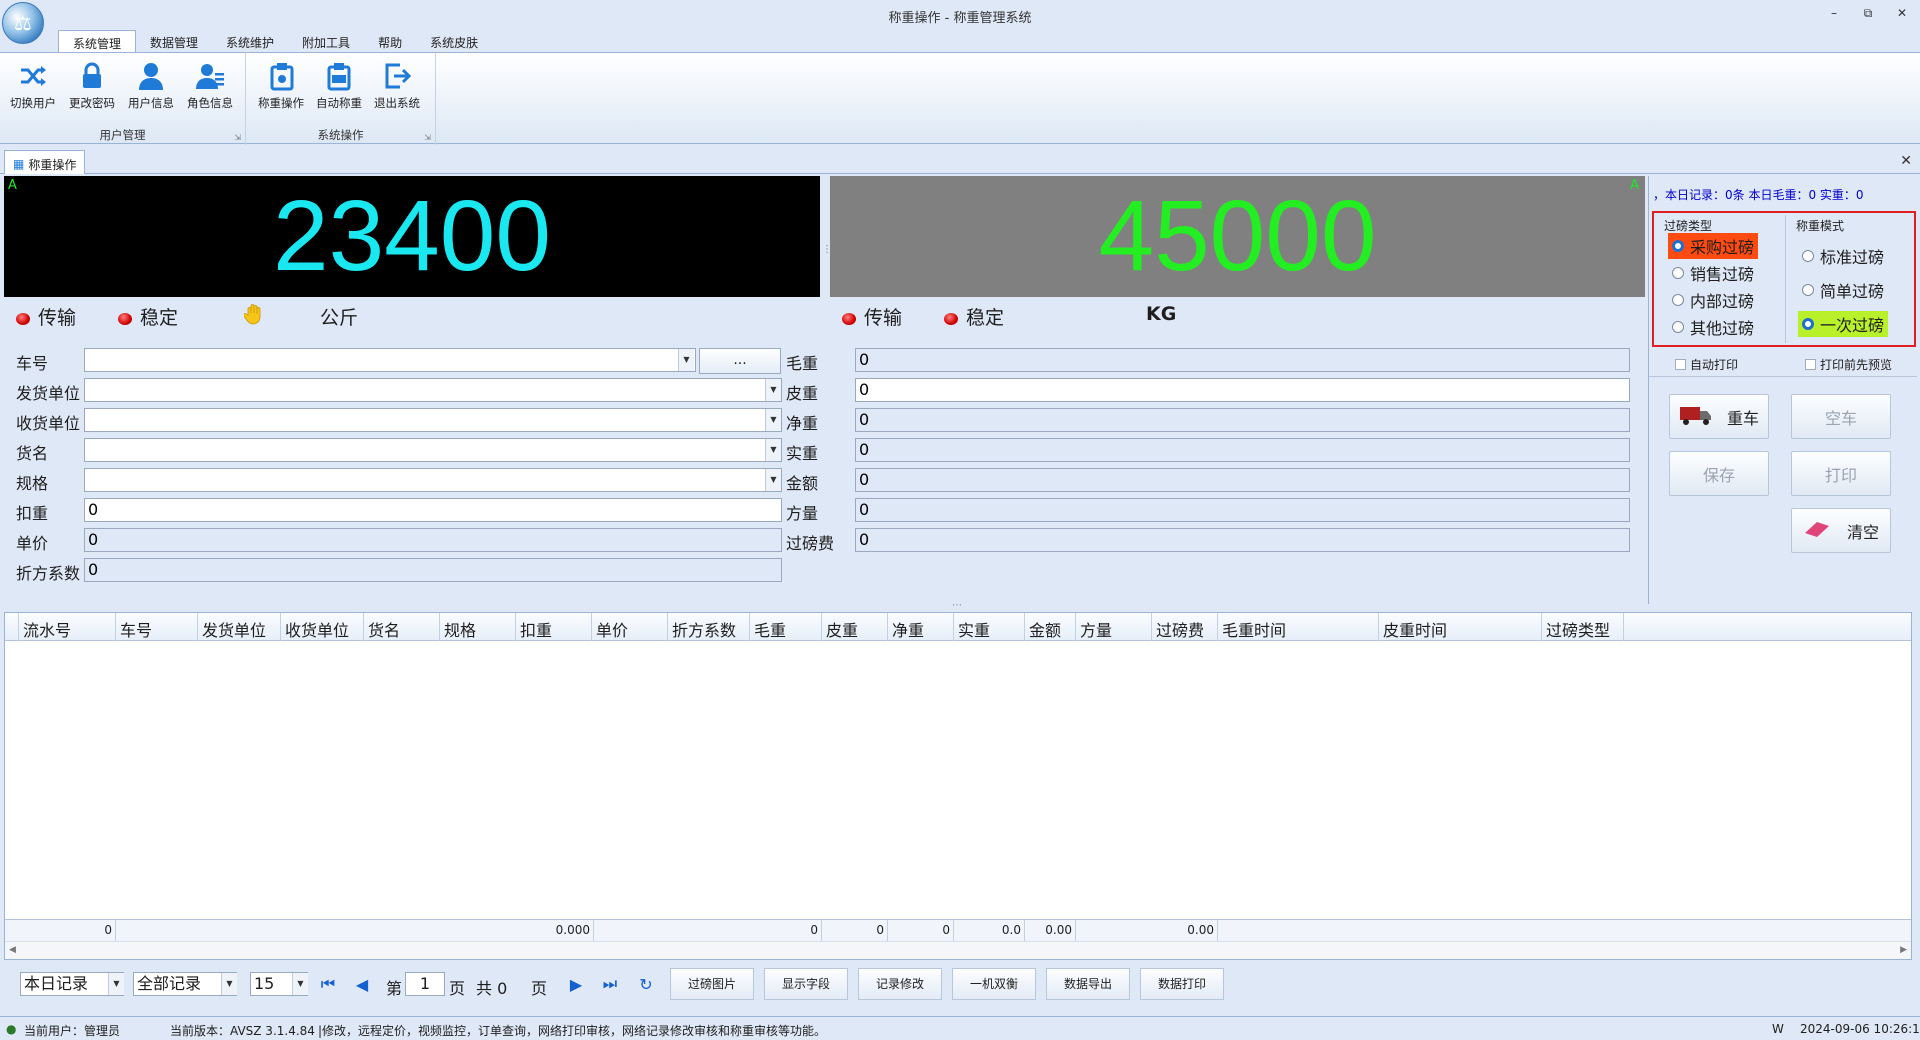  What do you see at coordinates (957, 605) in the screenshot?
I see `horizontal-splitter: ⋯` at bounding box center [957, 605].